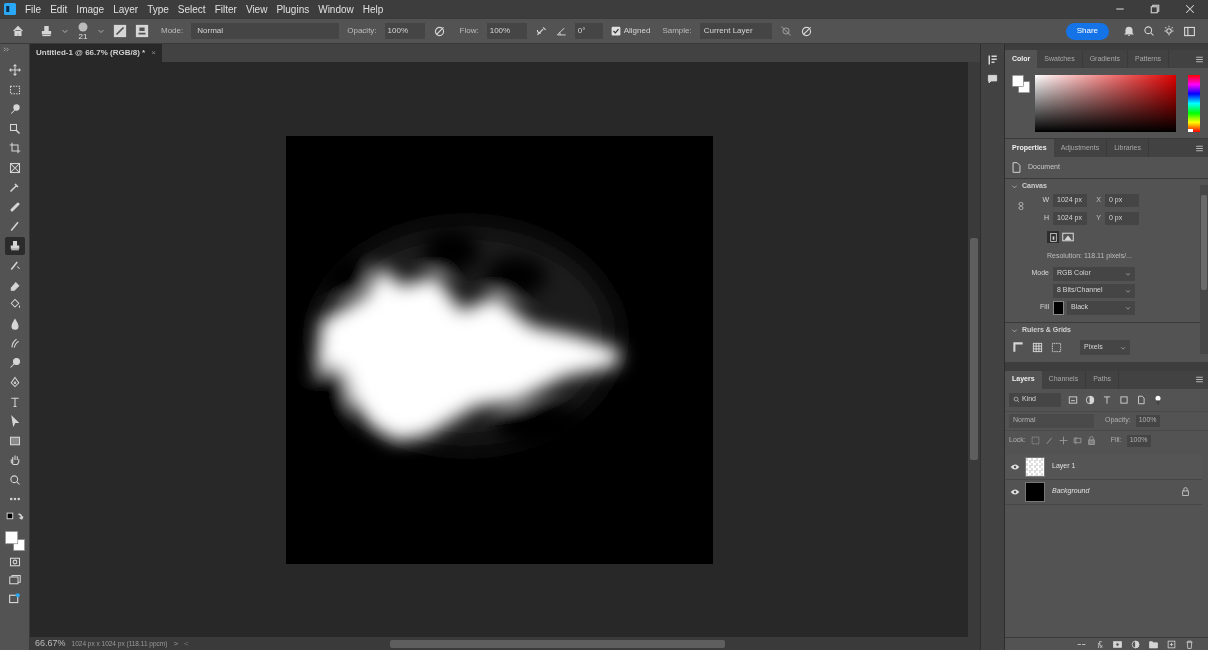  Describe the element at coordinates (992, 60) in the screenshot. I see `history-panel-icon` at that location.